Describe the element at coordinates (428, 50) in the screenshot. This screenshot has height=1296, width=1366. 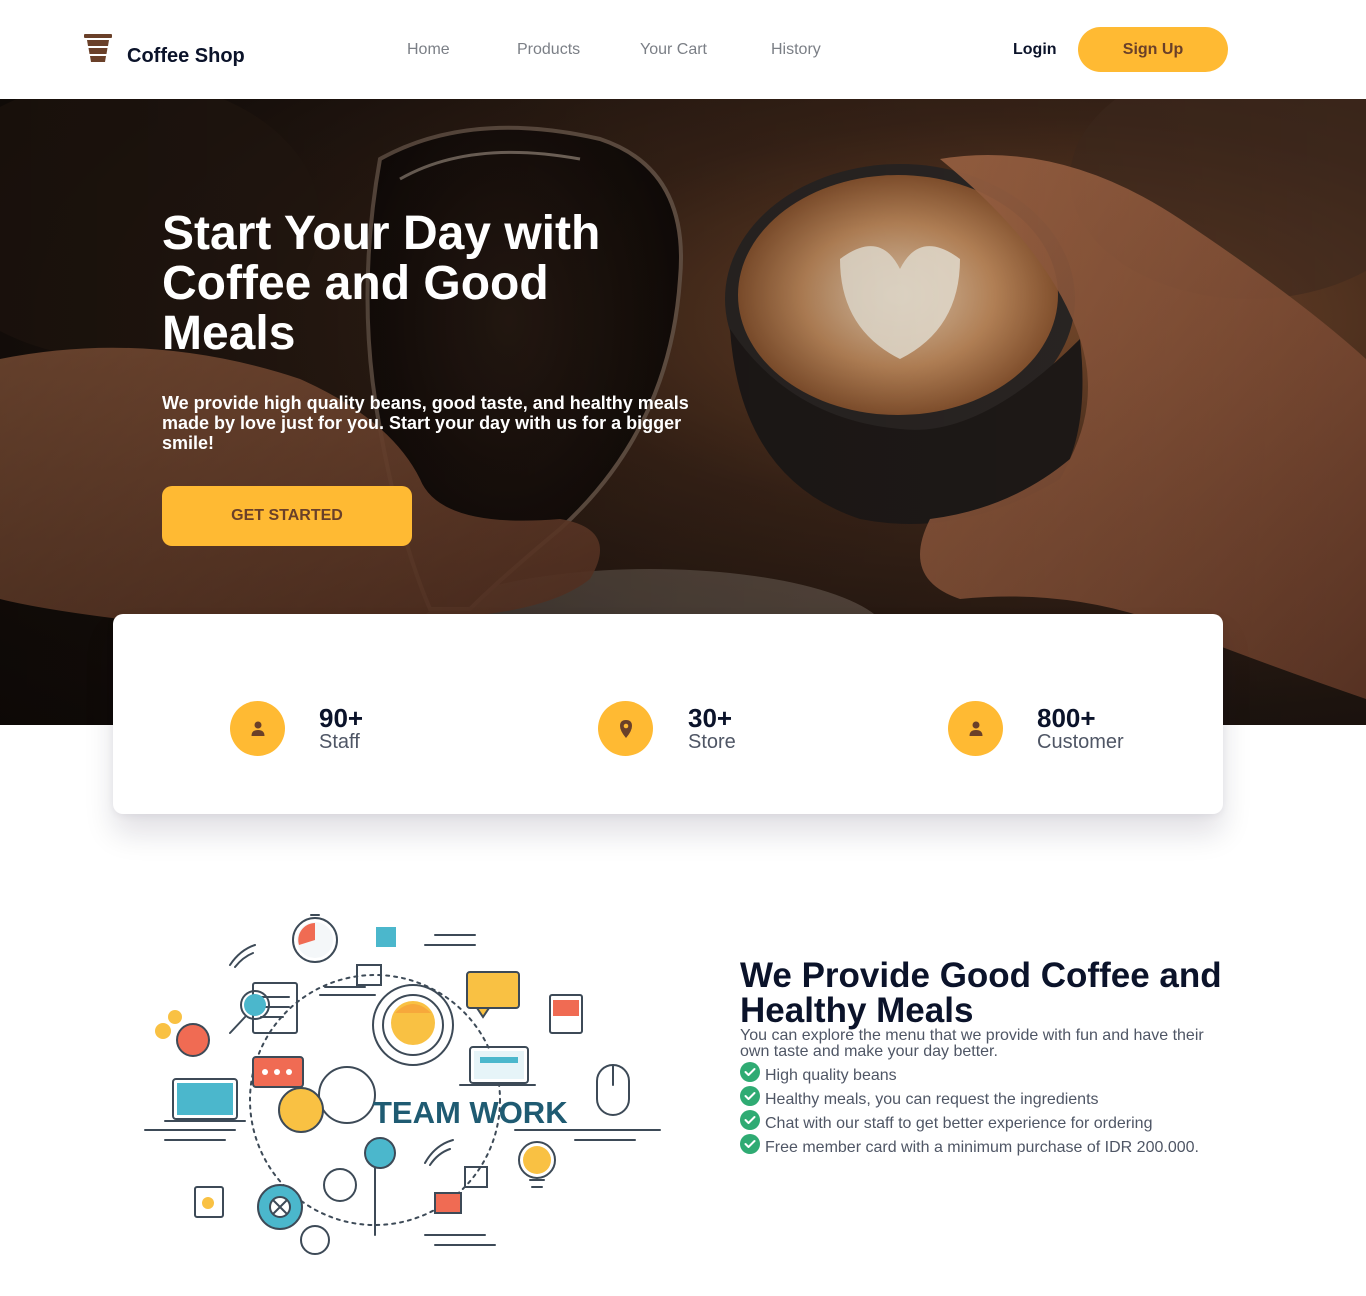
I see `nav-link-home: Home` at that location.